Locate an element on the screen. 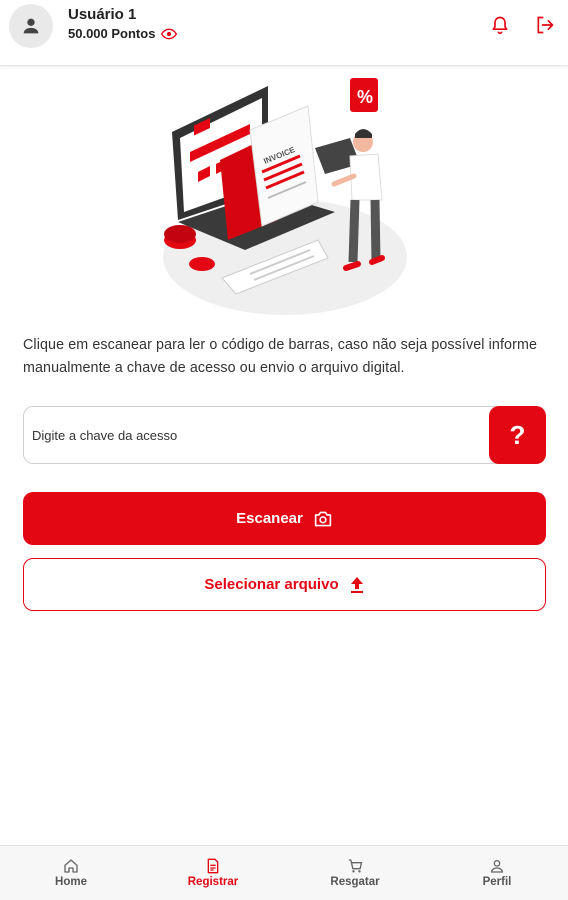 Image resolution: width=568 pixels, height=900 pixels. nav-label-resgatar: Resgatar is located at coordinates (355, 882).